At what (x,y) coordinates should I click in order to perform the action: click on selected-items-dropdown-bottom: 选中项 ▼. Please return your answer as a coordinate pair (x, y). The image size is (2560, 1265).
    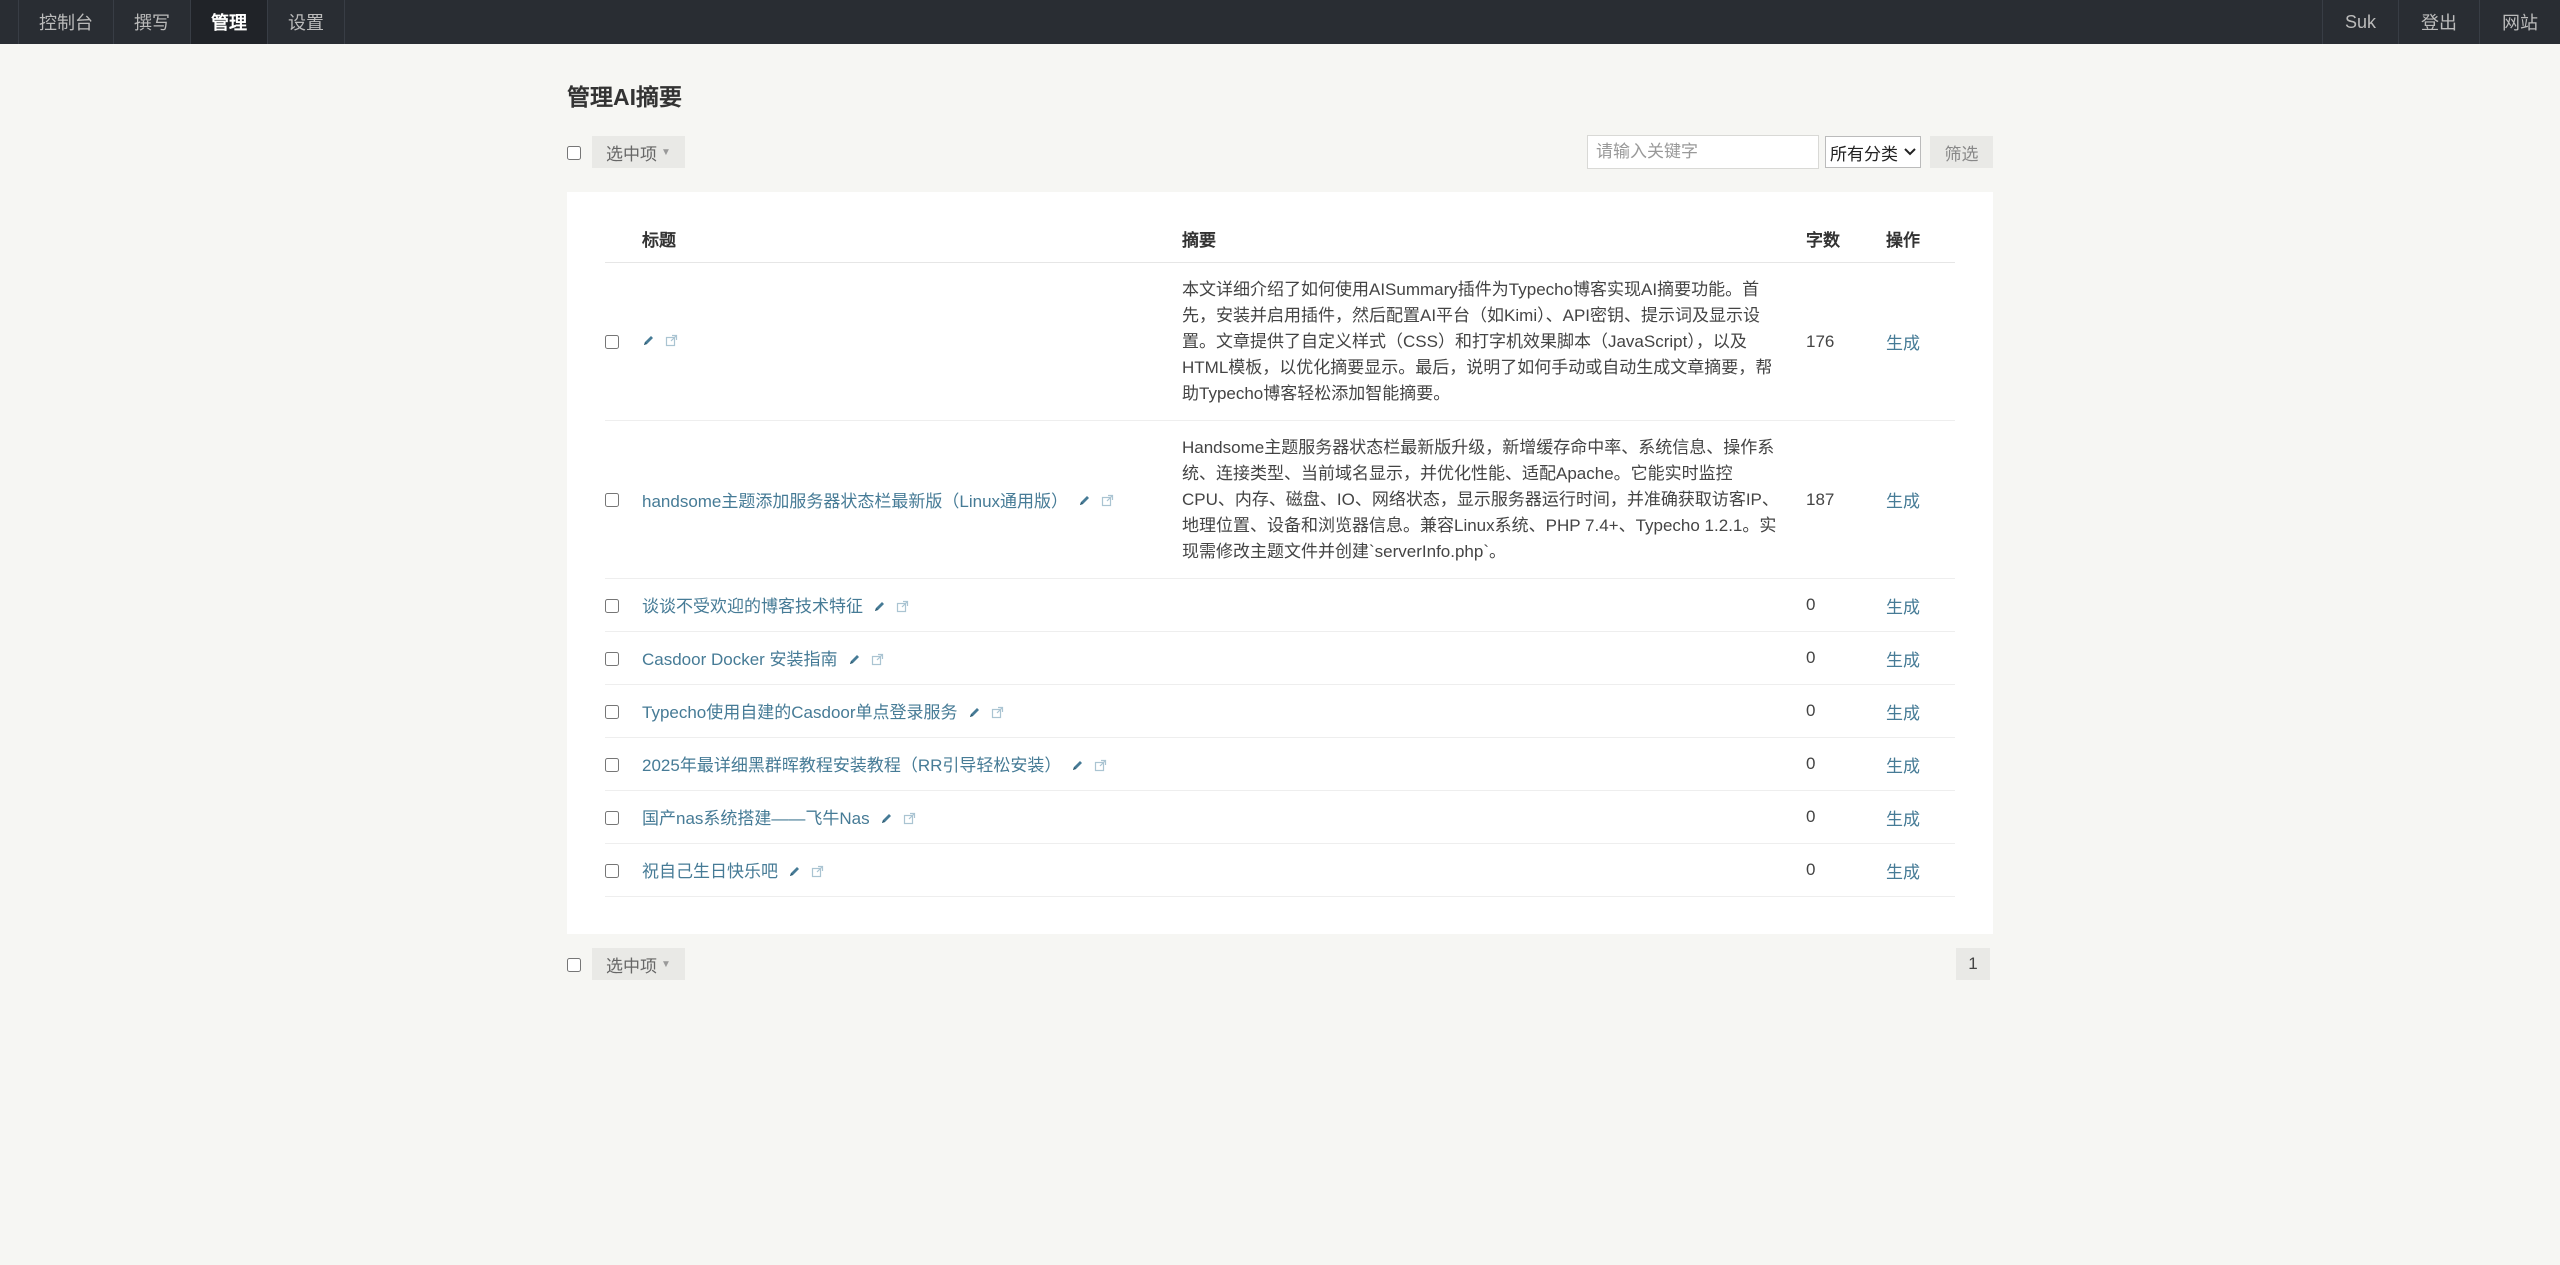
    Looking at the image, I should click on (638, 964).